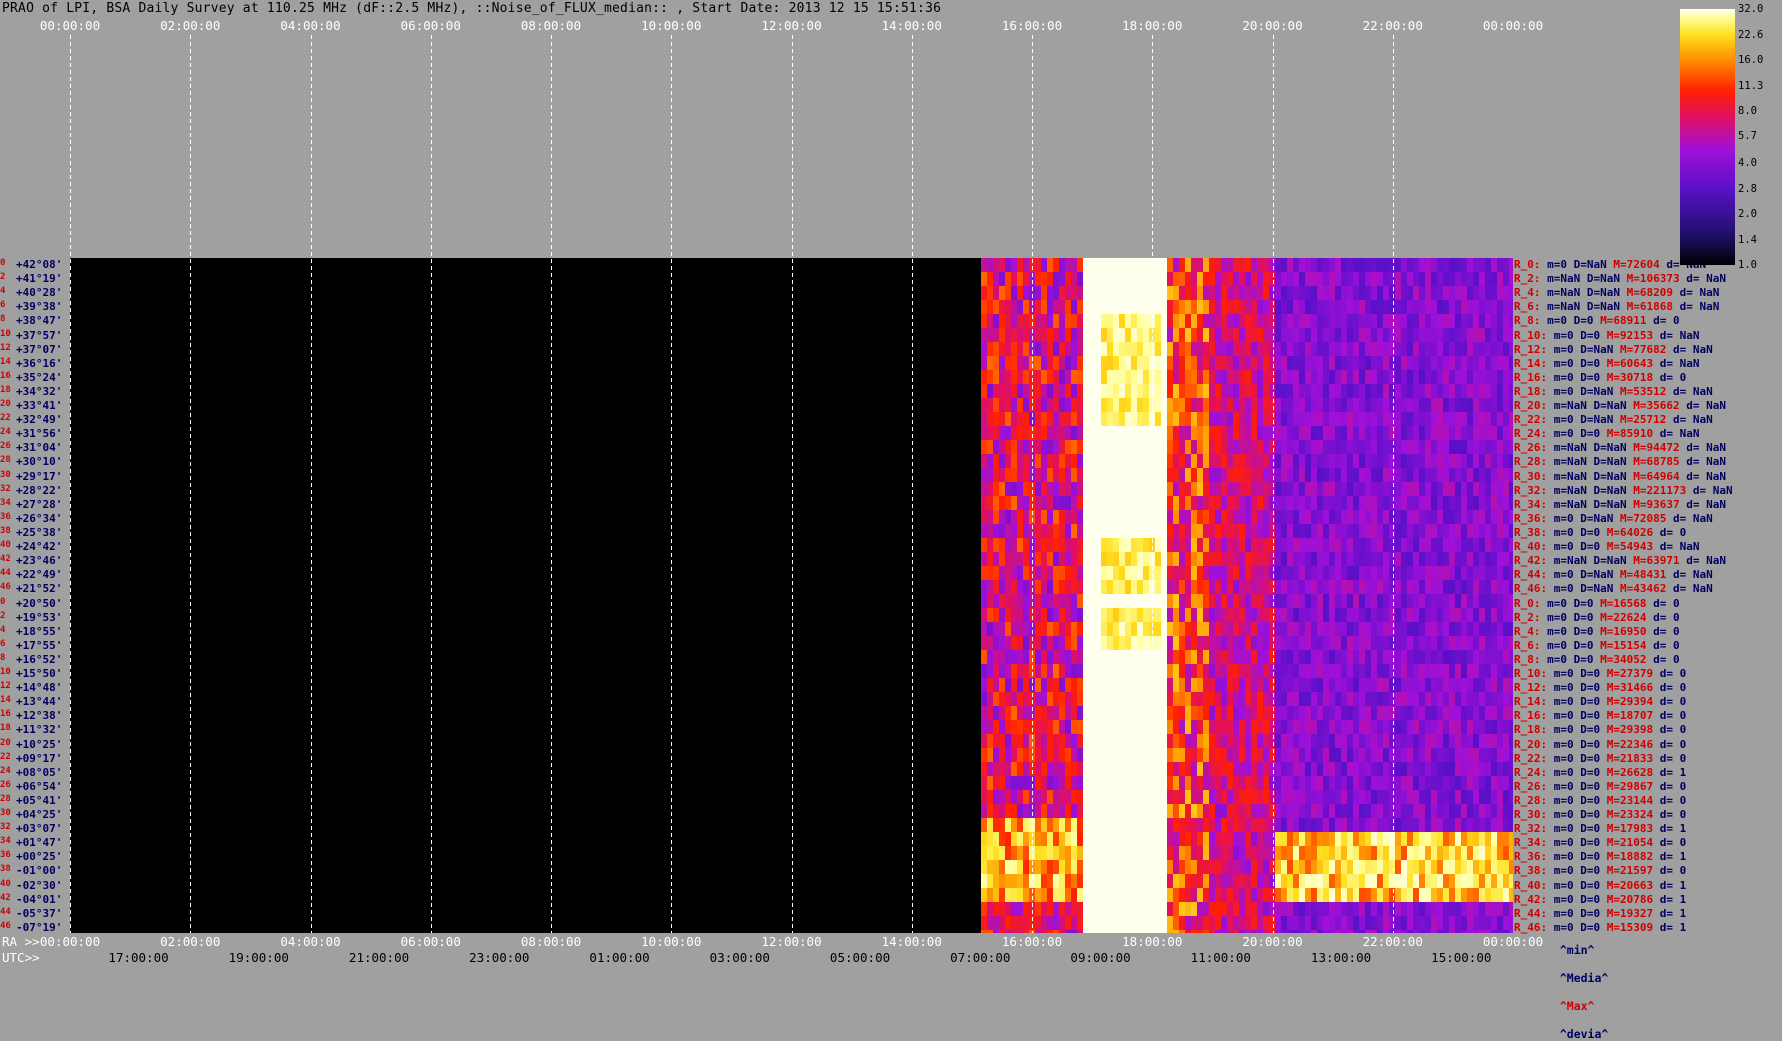  What do you see at coordinates (1600, 730) in the screenshot?
I see `receiver-row: R_18: m=0 D=0 M=29398 d= 0` at bounding box center [1600, 730].